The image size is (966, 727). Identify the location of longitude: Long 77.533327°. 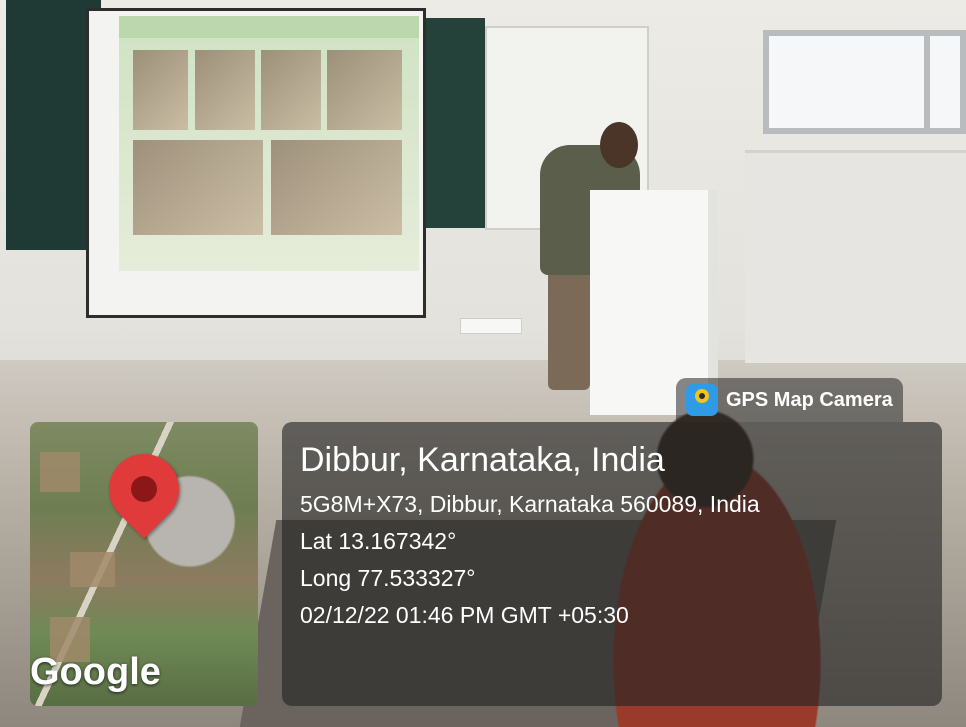
(388, 578).